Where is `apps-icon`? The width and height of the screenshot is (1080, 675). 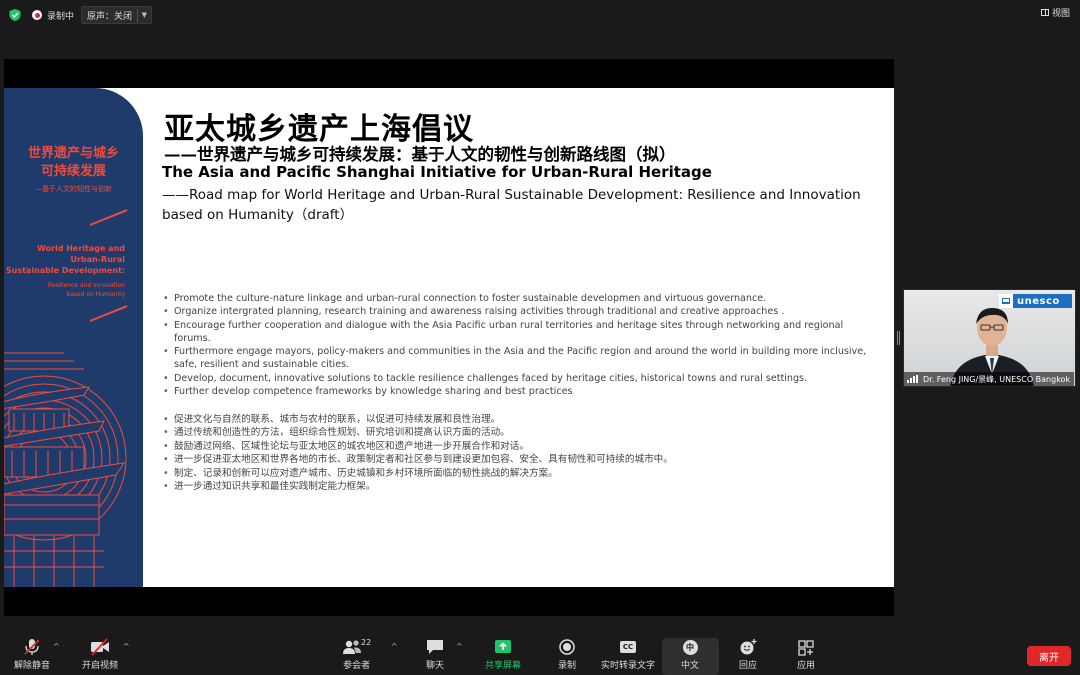 apps-icon is located at coordinates (806, 648).